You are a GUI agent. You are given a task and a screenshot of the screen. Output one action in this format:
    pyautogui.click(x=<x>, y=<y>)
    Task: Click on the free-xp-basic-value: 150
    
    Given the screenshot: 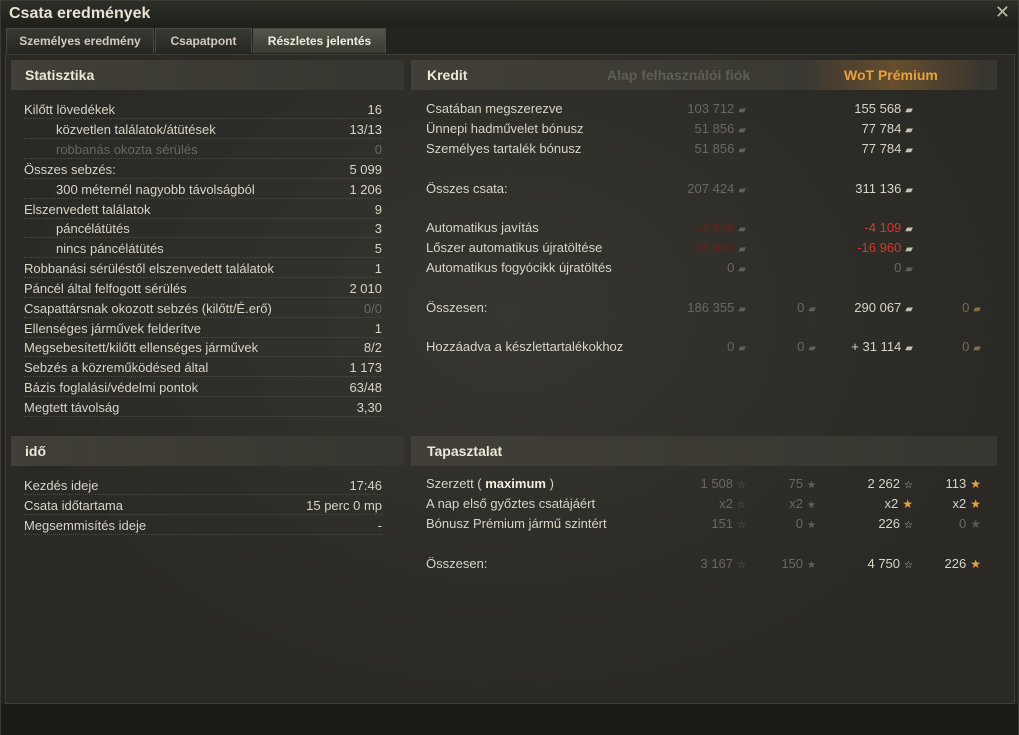 What is the action you would take?
    pyautogui.click(x=792, y=563)
    